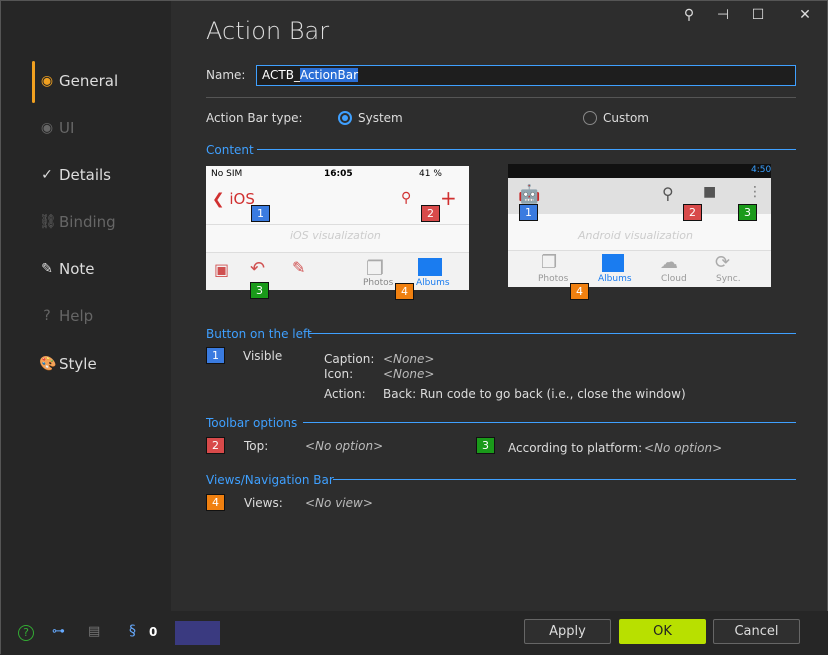 This screenshot has height=655, width=828. What do you see at coordinates (75, 175) in the screenshot?
I see `sidebar-item-details: ✓ Details` at bounding box center [75, 175].